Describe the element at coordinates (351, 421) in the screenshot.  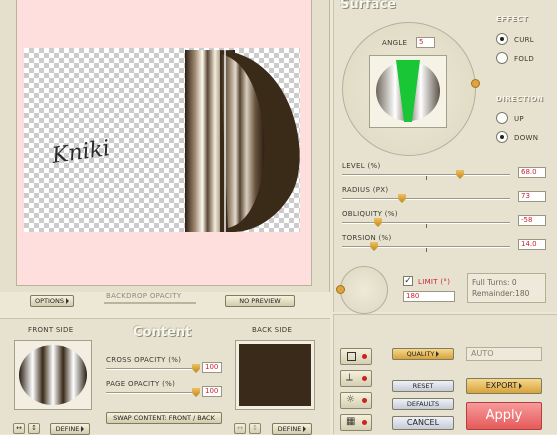
I see `grid-icon: ▦` at that location.